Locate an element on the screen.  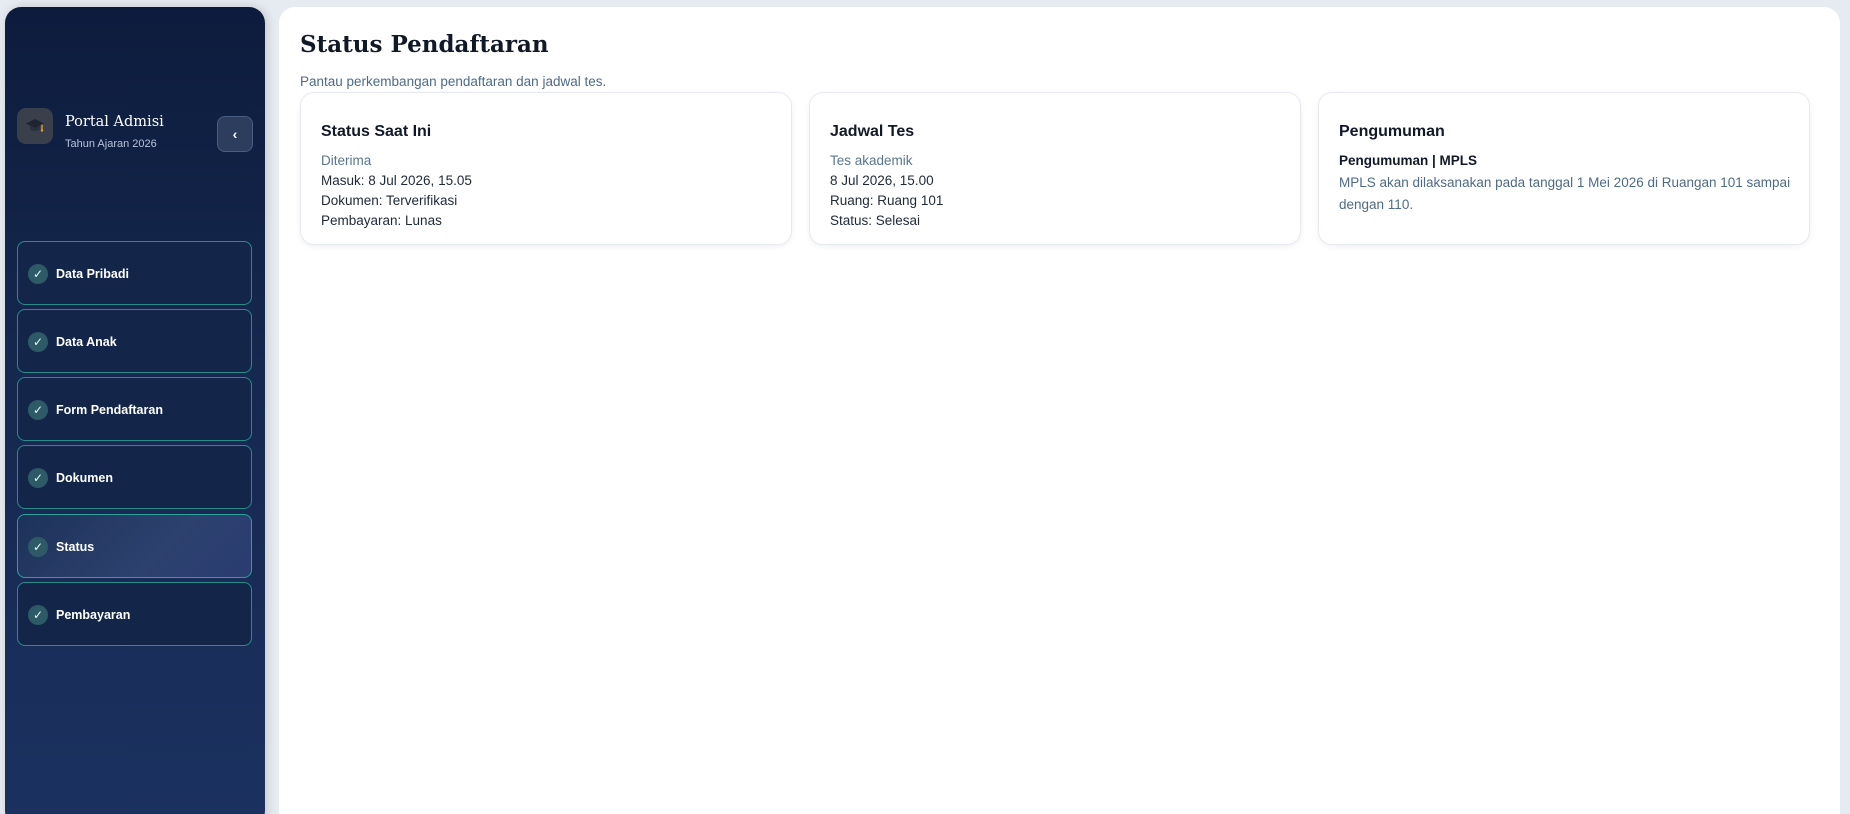
sidebar-item-label: Data Anak is located at coordinates (86, 342).